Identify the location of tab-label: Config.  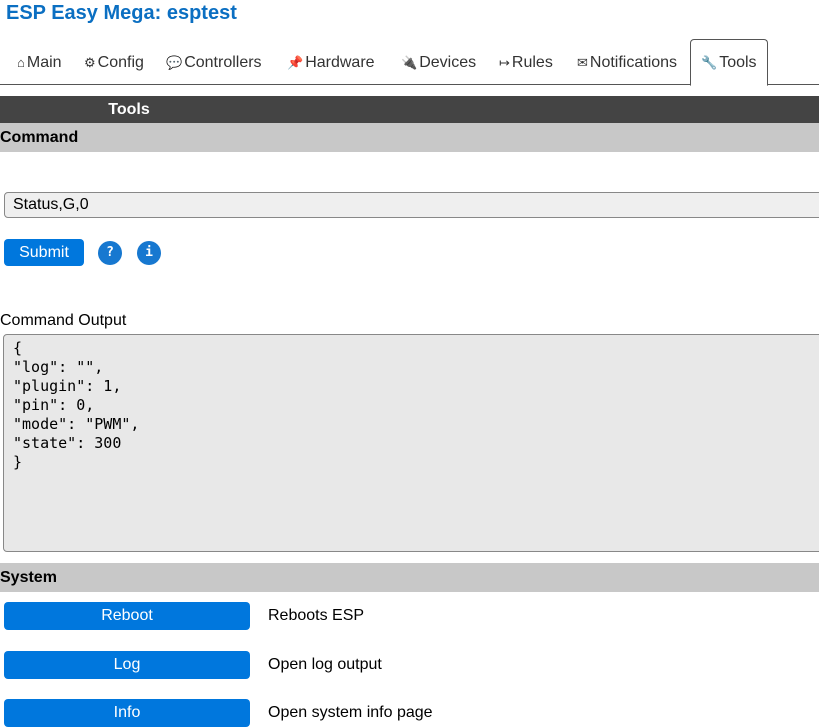
(120, 62).